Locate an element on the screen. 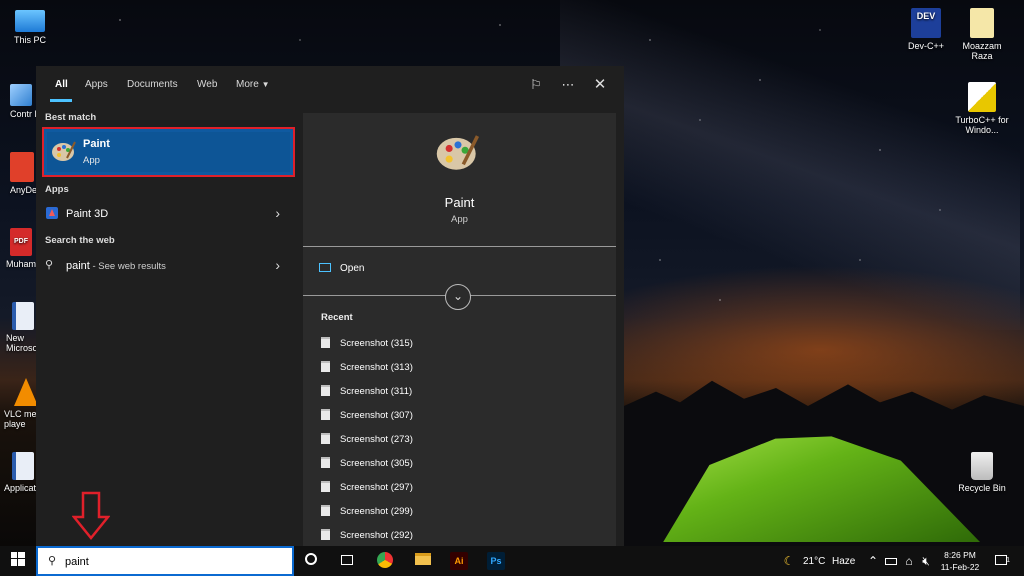 Image resolution: width=1024 pixels, height=576 pixels. desktop-icon-moazzam-raza: Moazzam Raza is located at coordinates (982, 34).